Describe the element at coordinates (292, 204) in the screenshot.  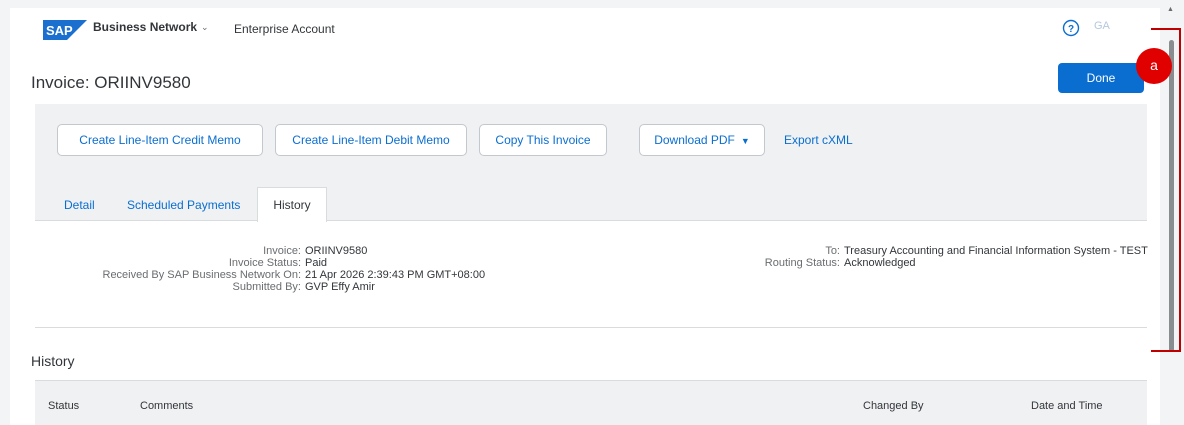
I see `tab-history: History` at that location.